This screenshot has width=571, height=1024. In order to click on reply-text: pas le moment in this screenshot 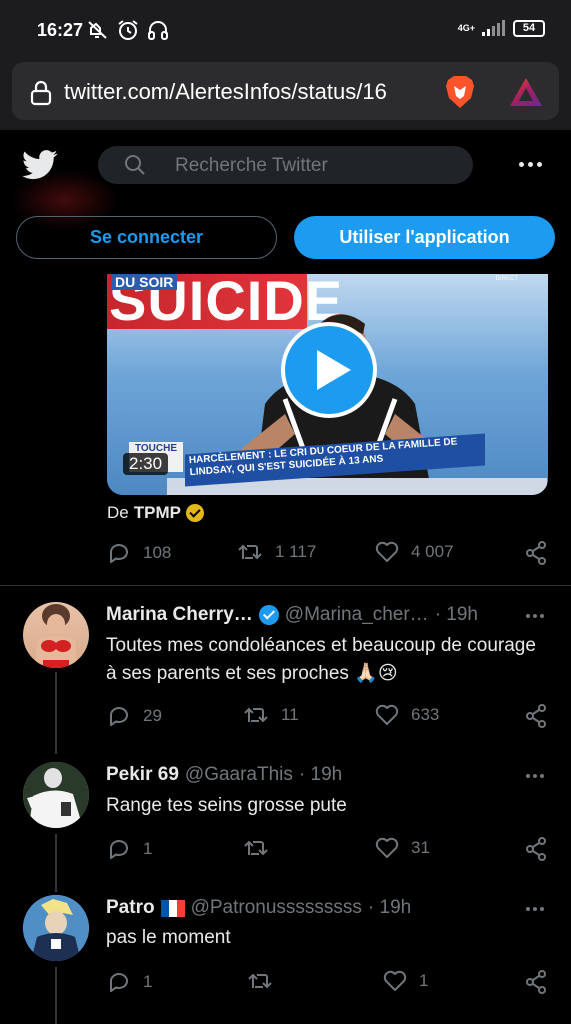, I will do `click(168, 937)`.